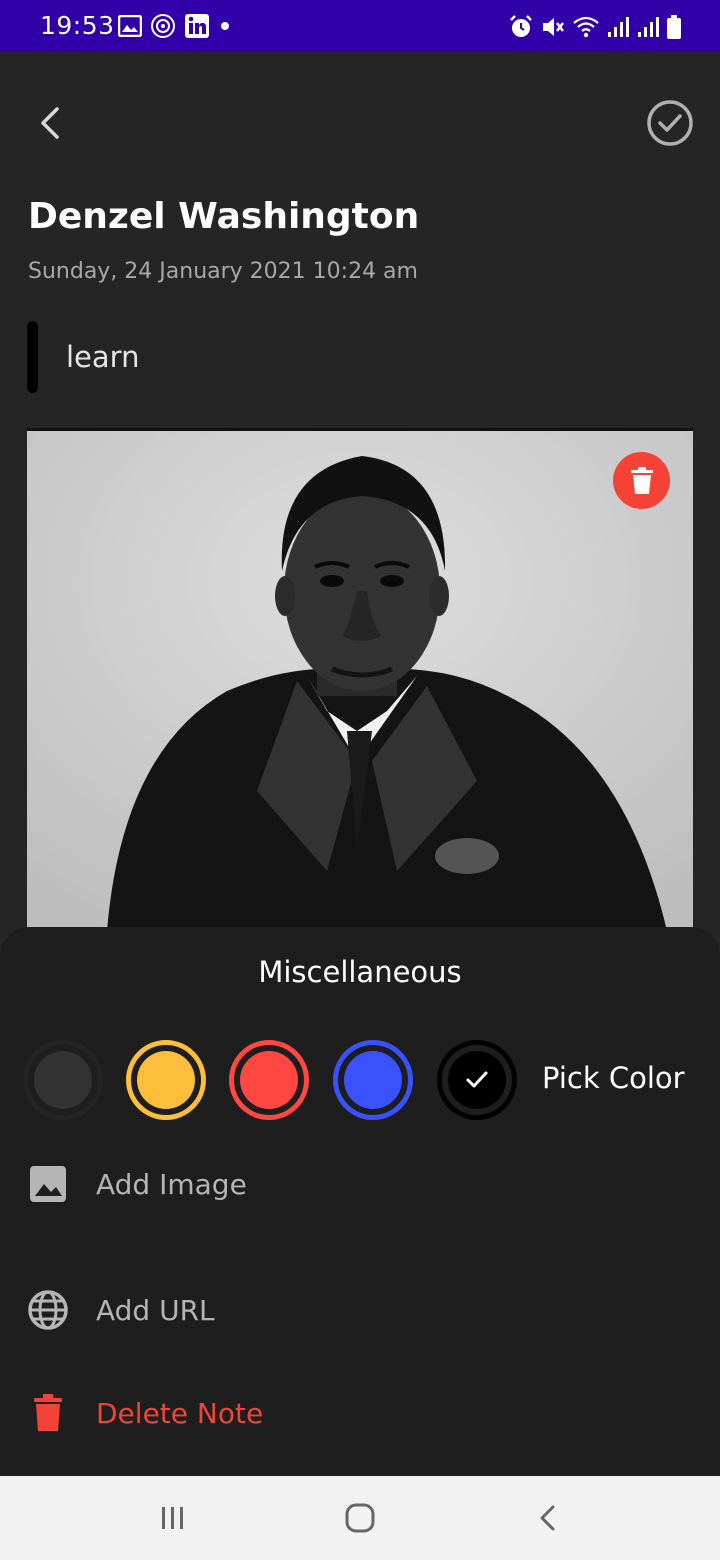 This screenshot has height=1560, width=720. I want to click on color-swatch-yellow, so click(166, 1080).